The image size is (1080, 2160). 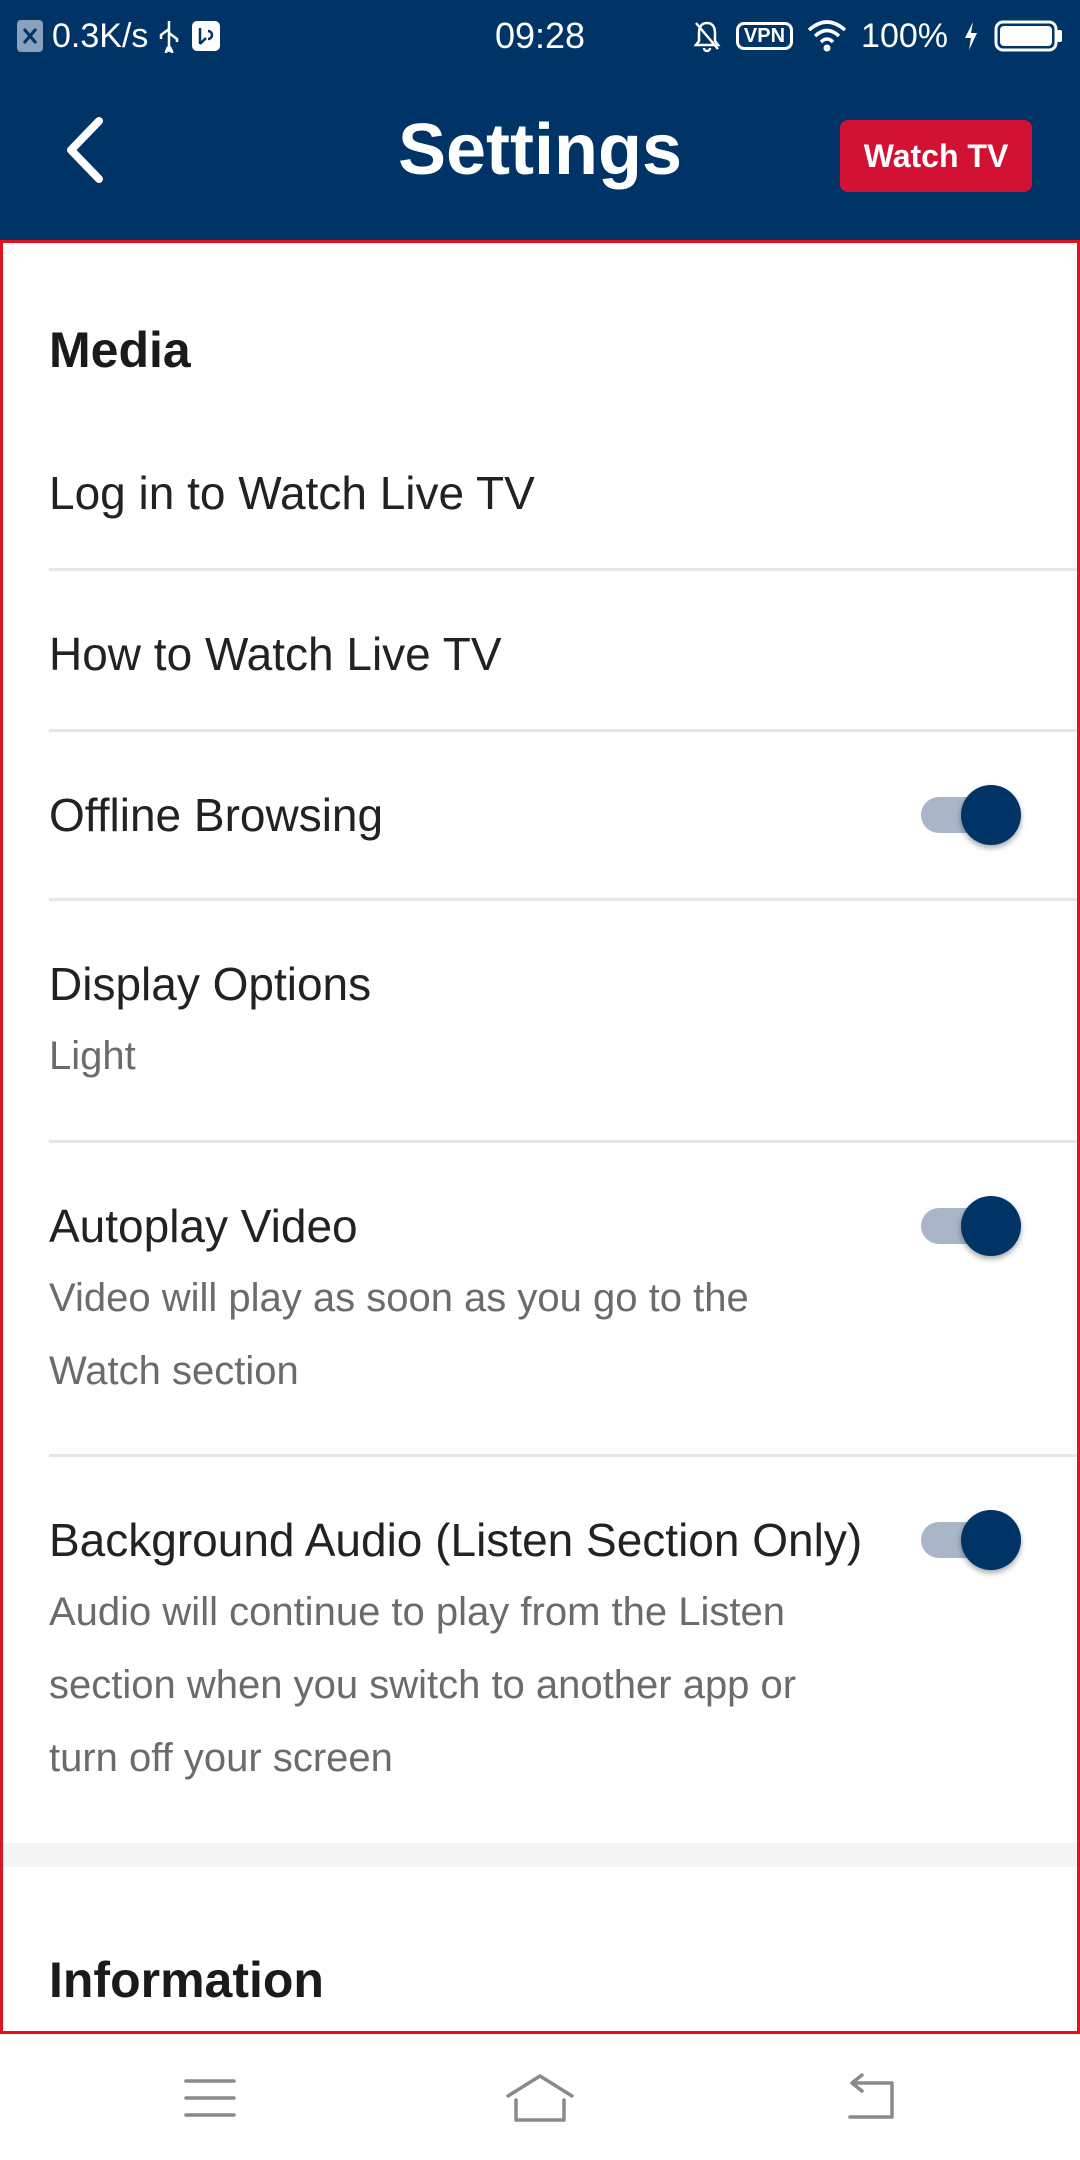 What do you see at coordinates (92, 1056) in the screenshot?
I see `setting-value: Light` at bounding box center [92, 1056].